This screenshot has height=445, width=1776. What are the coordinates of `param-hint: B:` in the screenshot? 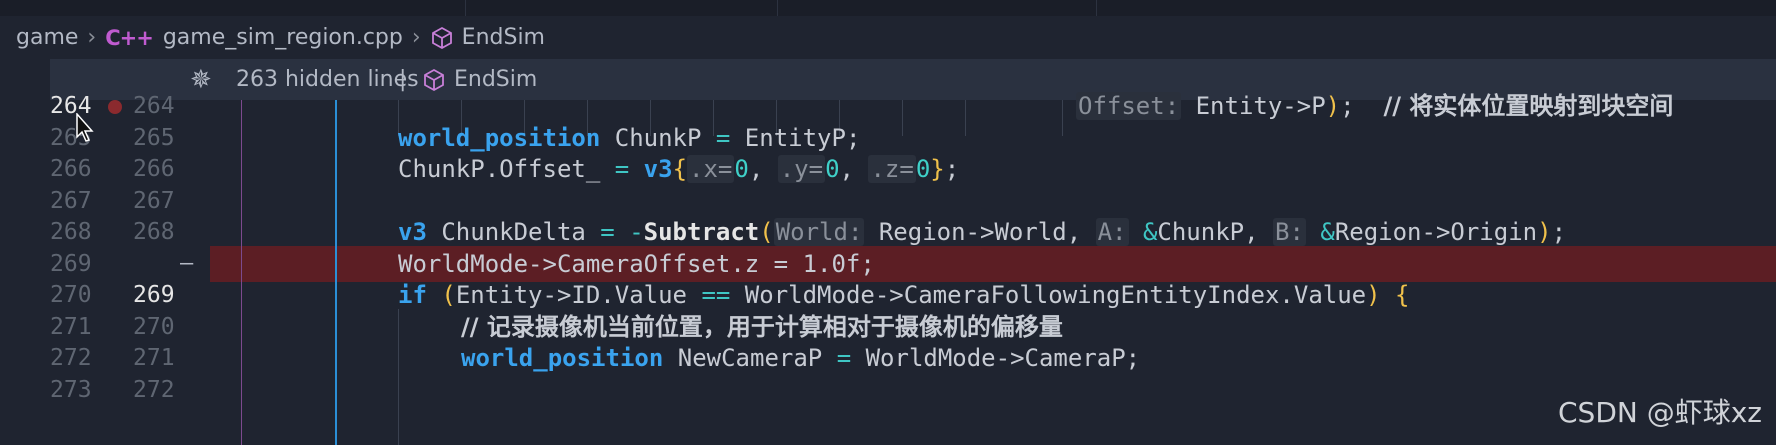 It's located at (1289, 232).